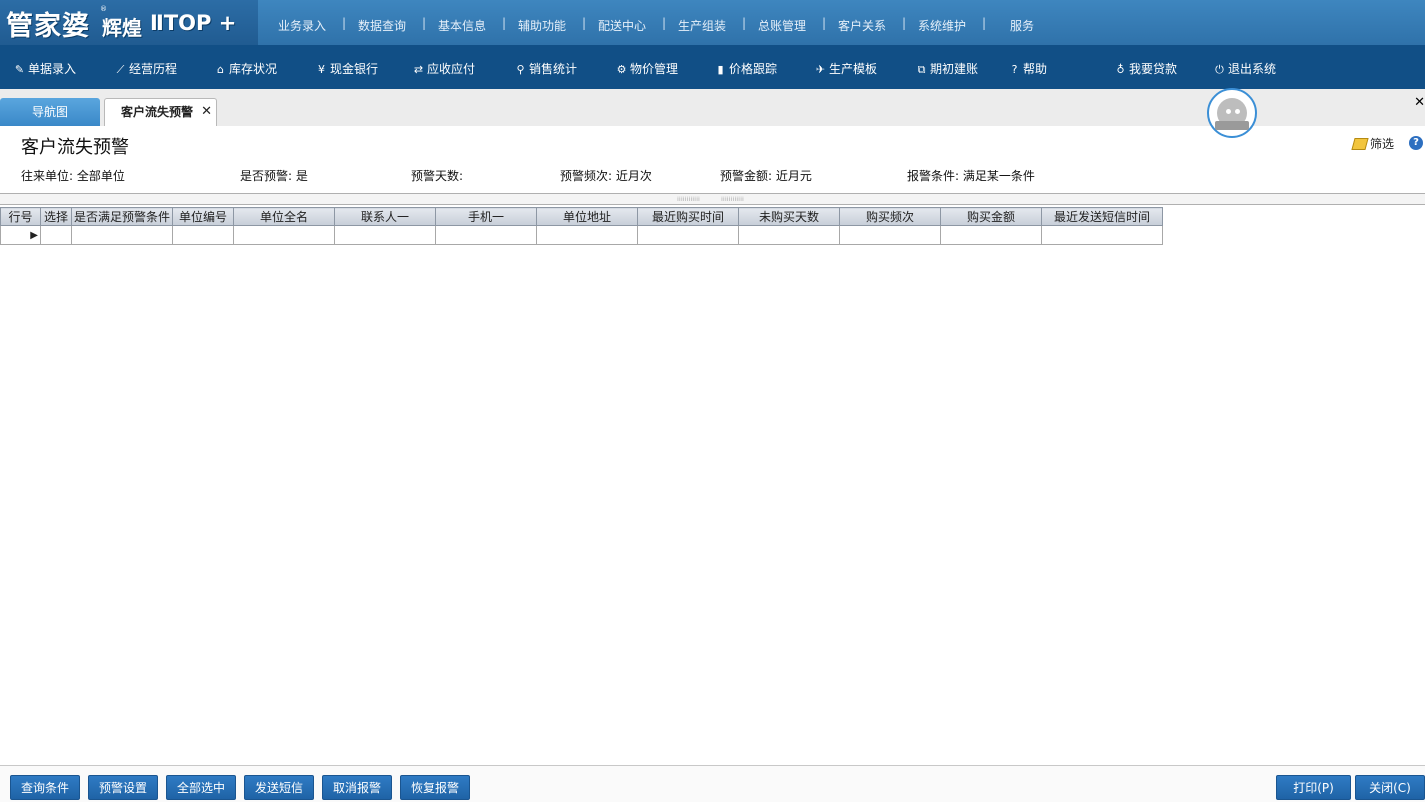  What do you see at coordinates (279, 787) in the screenshot?
I see `send-sms-button: 发送短信` at bounding box center [279, 787].